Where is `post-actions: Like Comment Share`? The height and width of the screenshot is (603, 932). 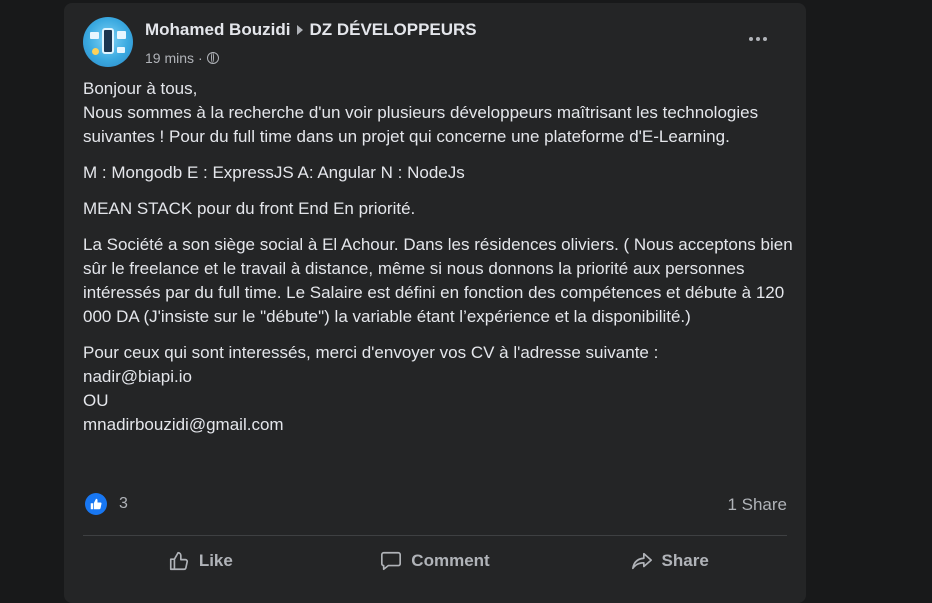
post-actions: Like Comment Share is located at coordinates (435, 561).